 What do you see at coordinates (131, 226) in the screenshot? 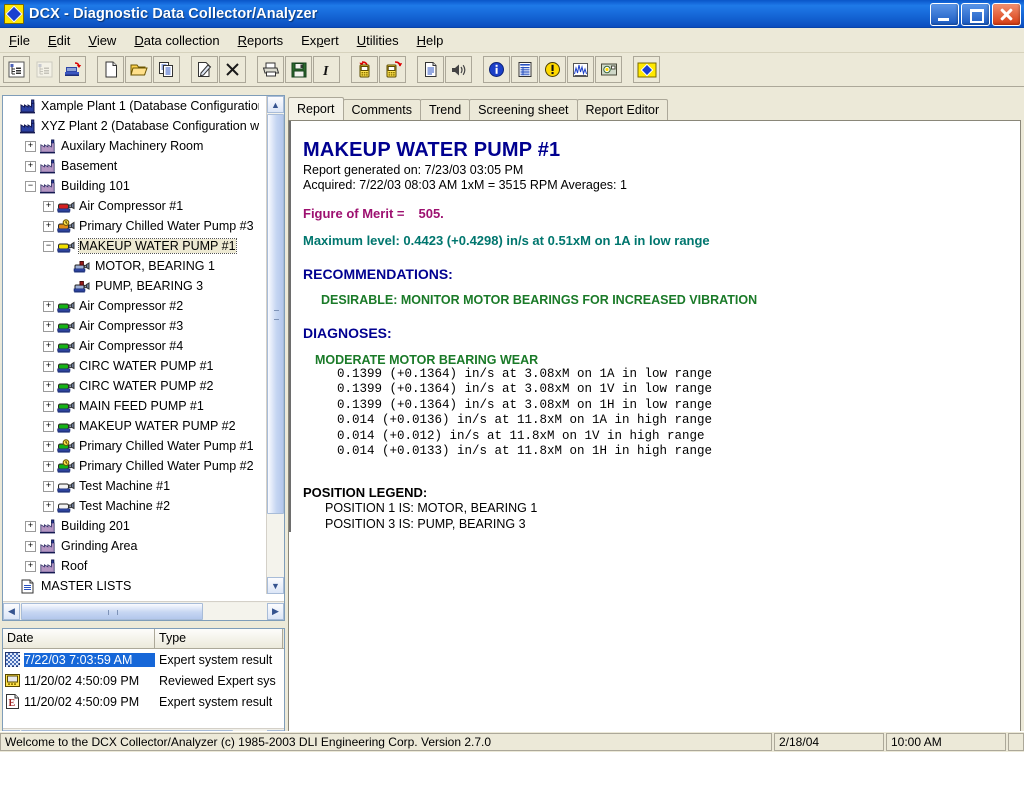
I see `tree-node: + Primary Chilled Water Pump #3` at bounding box center [131, 226].